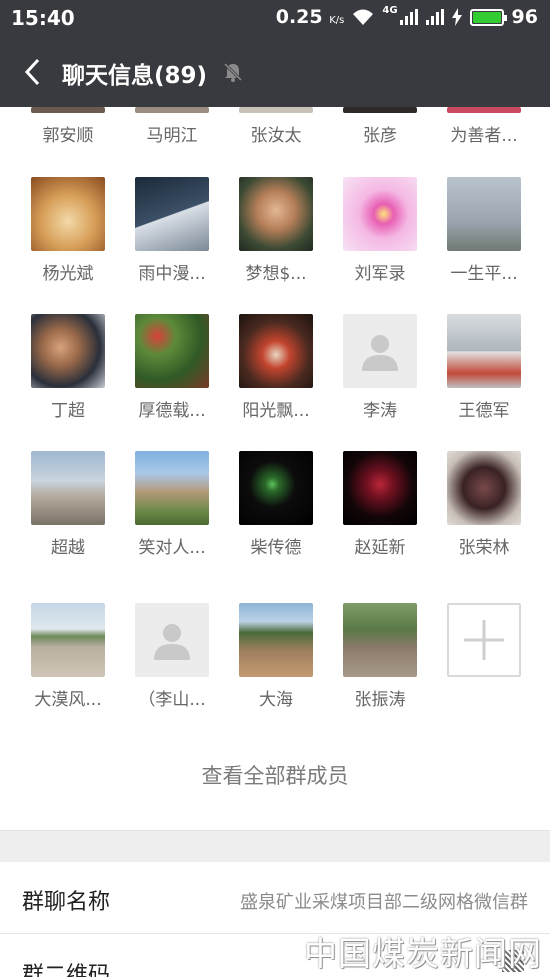 This screenshot has height=977, width=550. Describe the element at coordinates (363, 17) in the screenshot. I see `wifi-icon` at that location.